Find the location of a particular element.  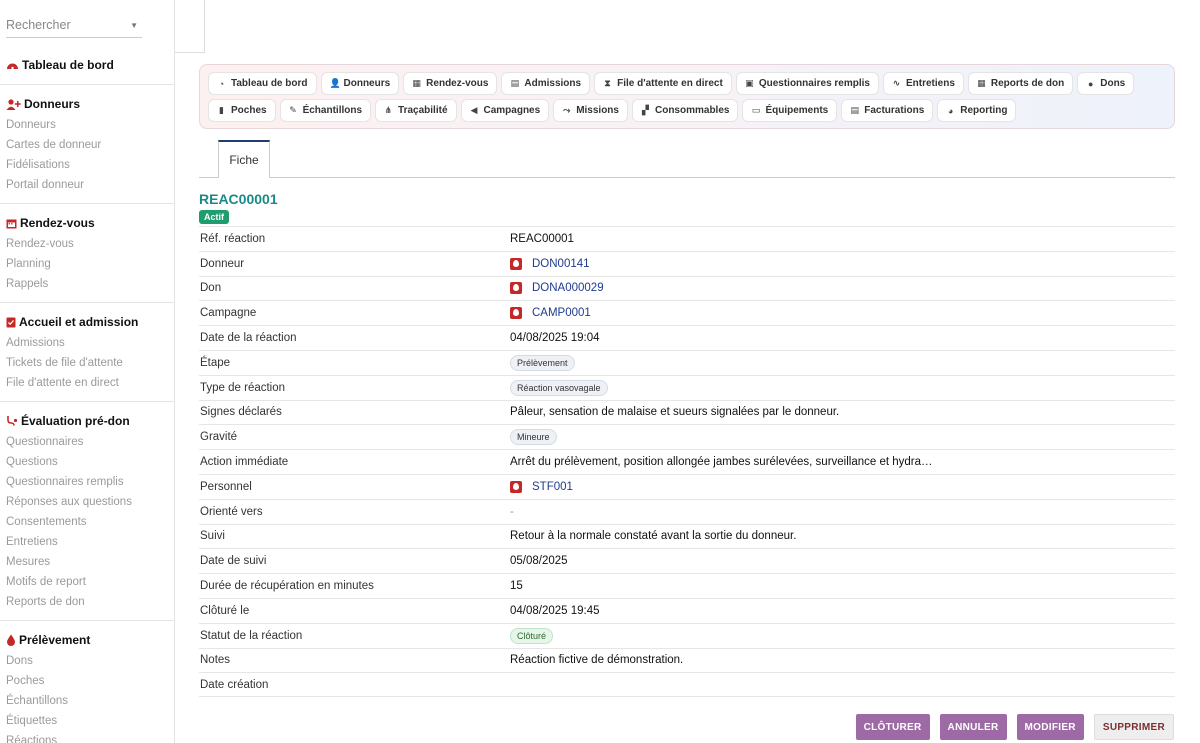

field-label: Don is located at coordinates (211, 288).